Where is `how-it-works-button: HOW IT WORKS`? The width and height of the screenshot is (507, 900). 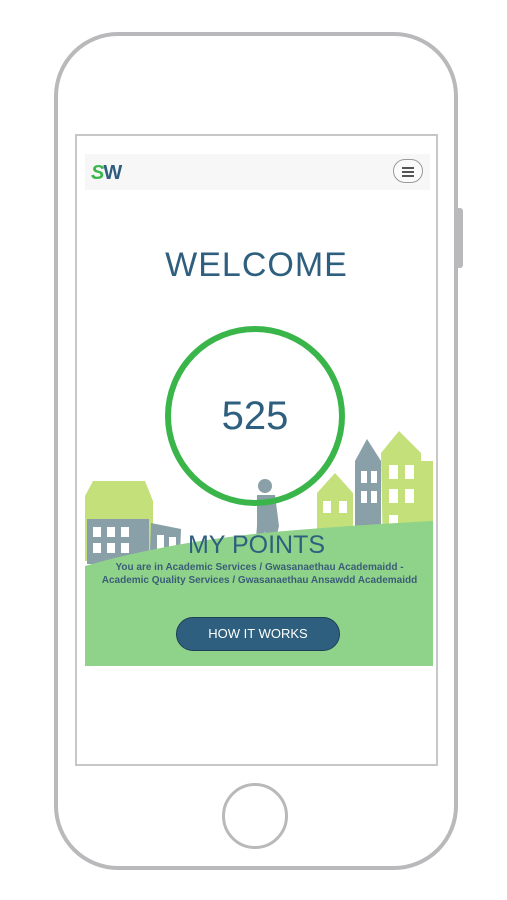 how-it-works-button: HOW IT WORKS is located at coordinates (258, 634).